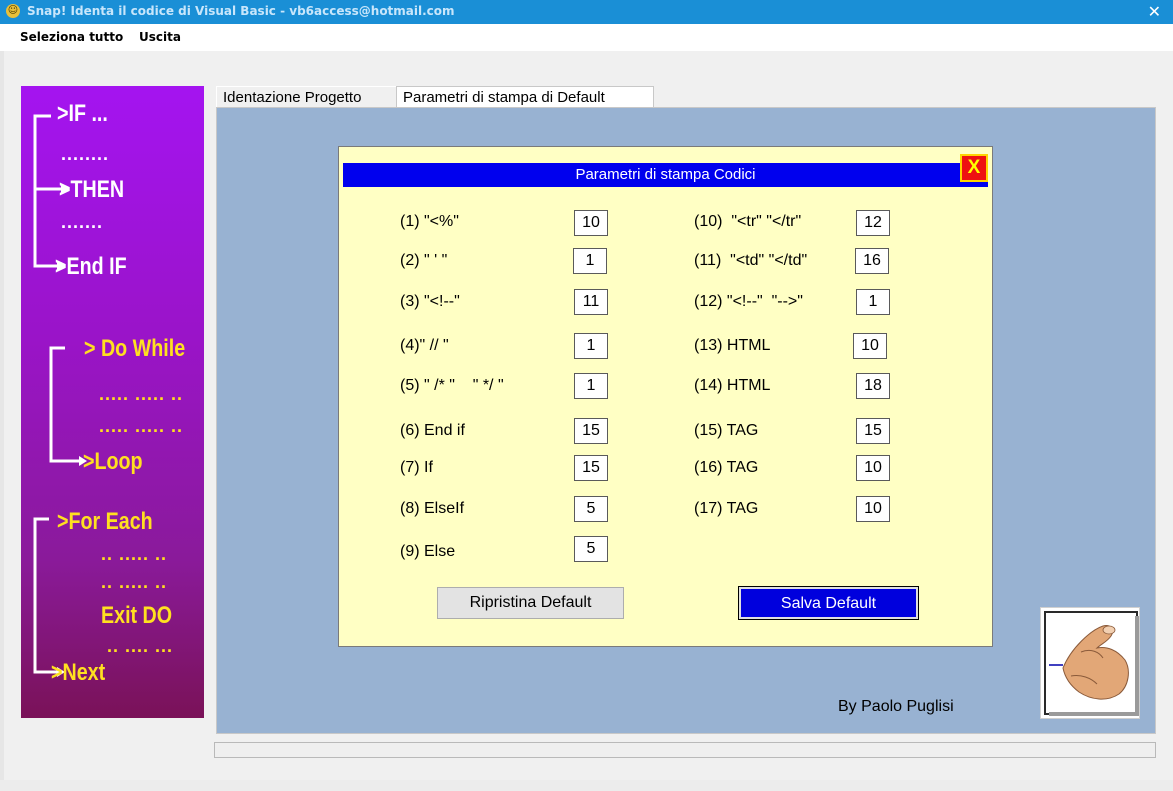  Describe the element at coordinates (428, 551) in the screenshot. I see `param-label-9: (9) Else` at that location.